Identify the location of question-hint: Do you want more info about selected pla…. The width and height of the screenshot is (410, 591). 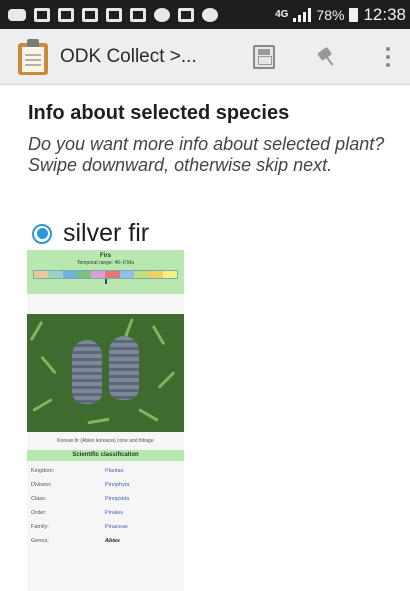
(206, 154).